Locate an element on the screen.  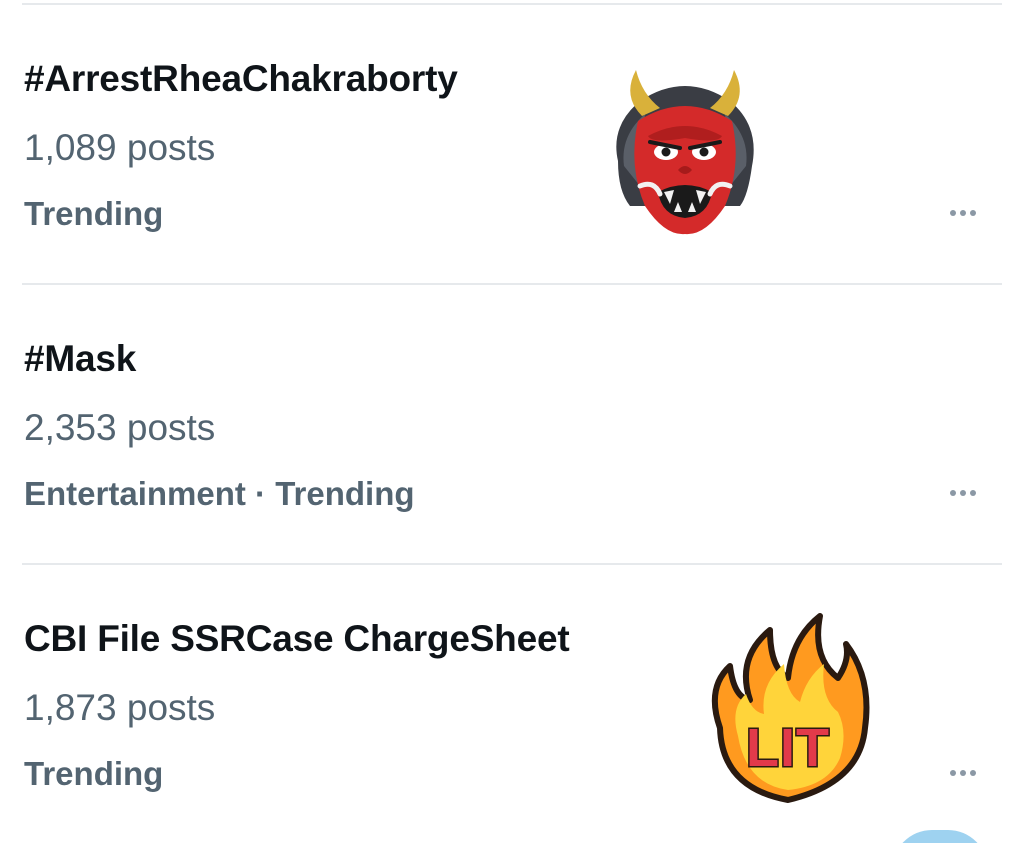
trend-title: CBI File SSRCase ChargeSheet is located at coordinates (297, 638).